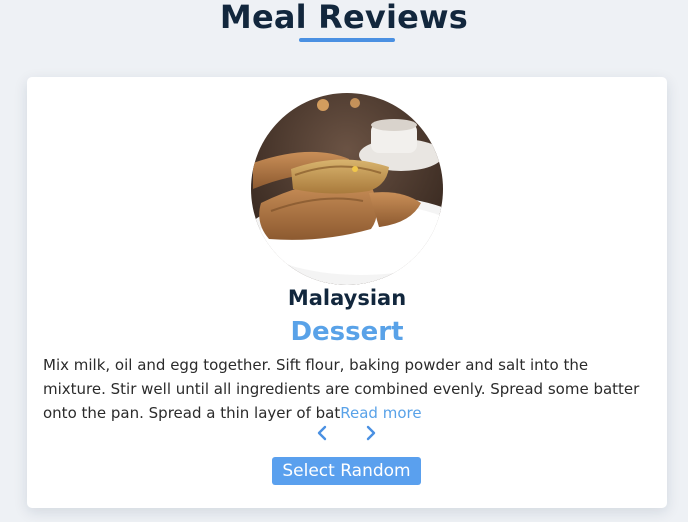  Describe the element at coordinates (347, 298) in the screenshot. I see `meal-cuisine: Malaysian` at that location.